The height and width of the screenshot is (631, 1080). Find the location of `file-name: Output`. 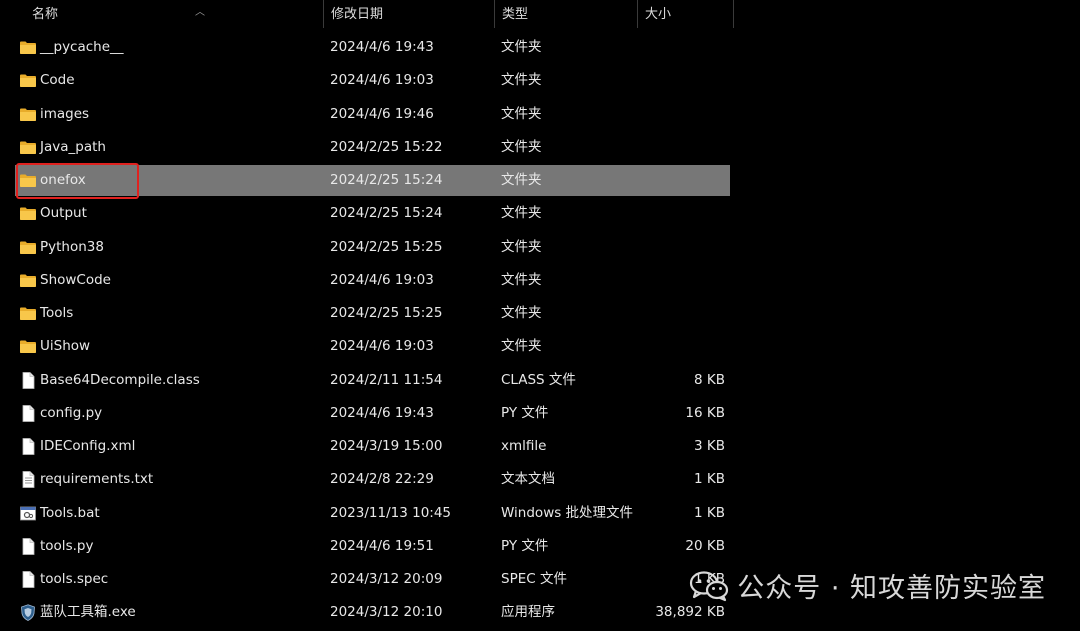

file-name: Output is located at coordinates (63, 213).